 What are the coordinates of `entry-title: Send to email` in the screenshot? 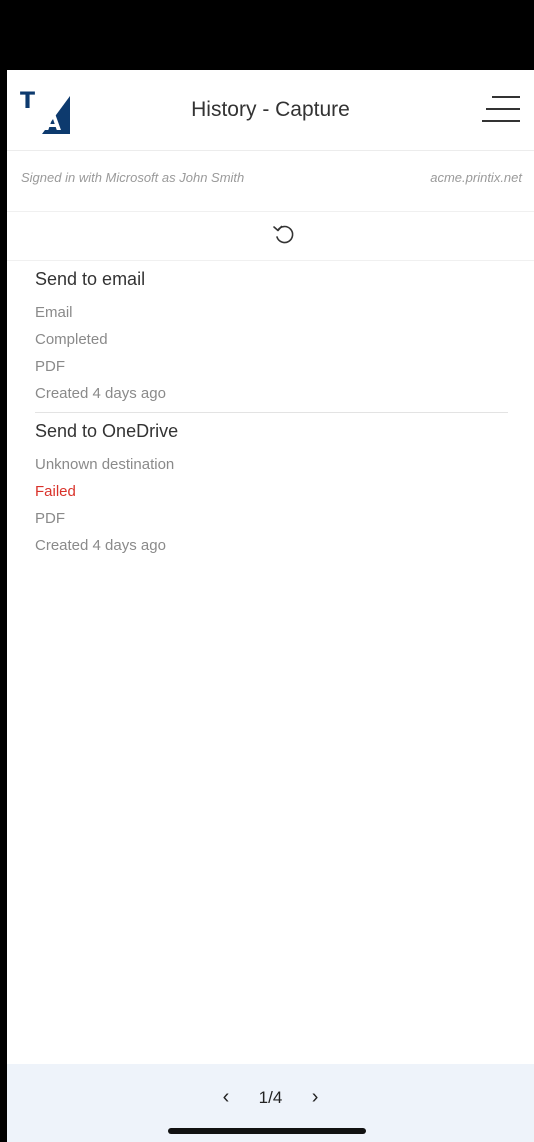 It's located at (90, 279).